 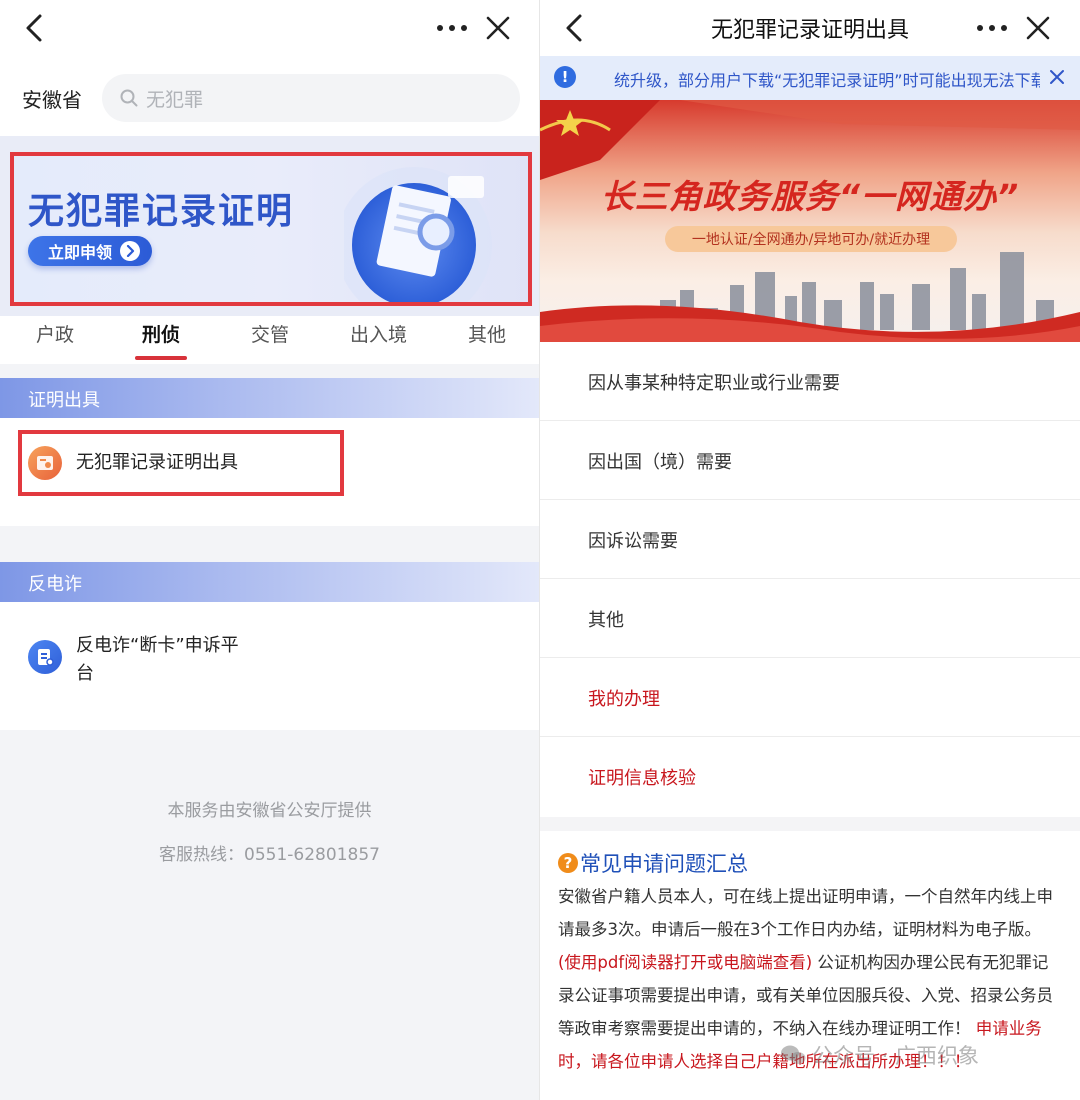 I want to click on document-magnifier-illustration, so click(x=418, y=234).